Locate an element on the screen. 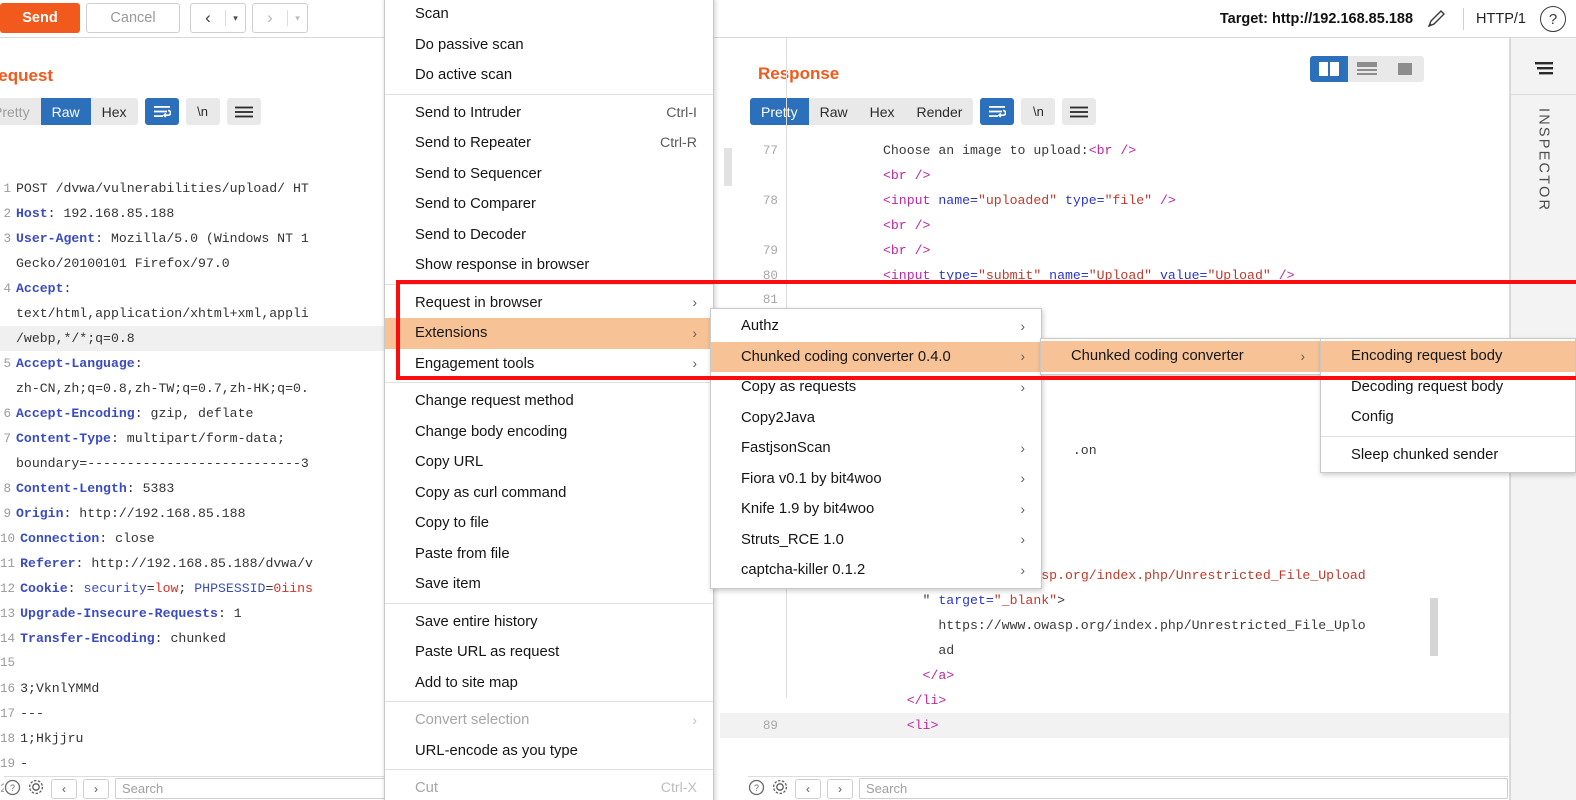 This screenshot has height=800, width=1576. menu-item-label: Copy as requests is located at coordinates (799, 387).